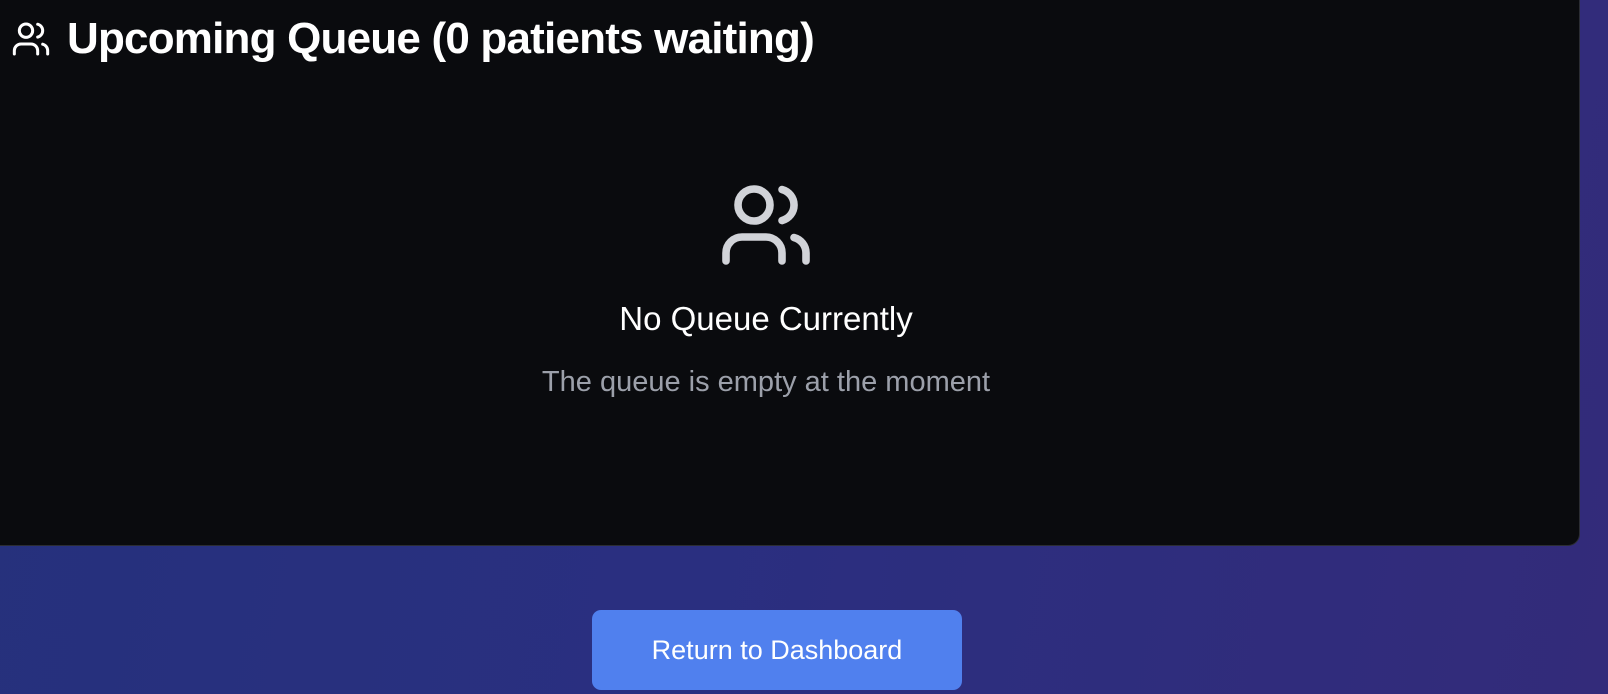 This screenshot has width=1608, height=694. What do you see at coordinates (777, 650) in the screenshot?
I see `return-to-dashboard-button: Return to Dashboard` at bounding box center [777, 650].